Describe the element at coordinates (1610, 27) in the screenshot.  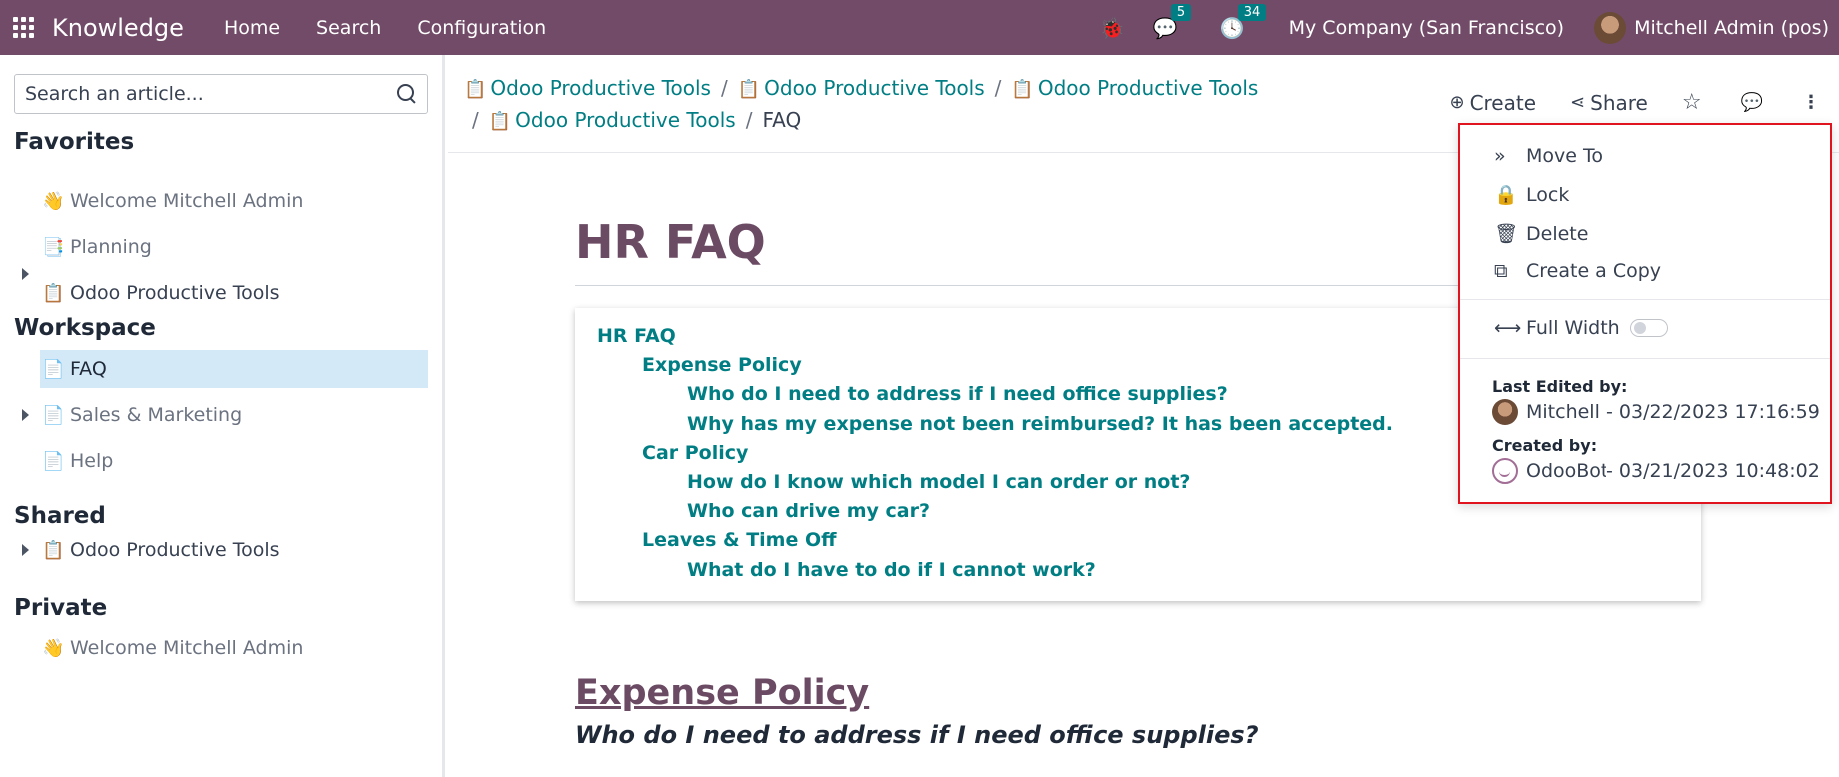
I see `user-avatar` at that location.